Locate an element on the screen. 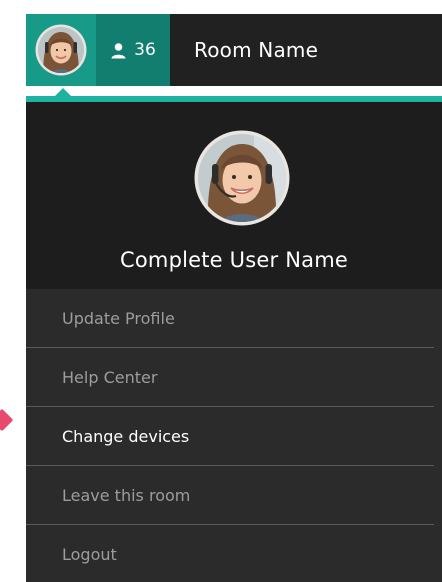  profile-user-name: Complete User Name is located at coordinates (234, 260).